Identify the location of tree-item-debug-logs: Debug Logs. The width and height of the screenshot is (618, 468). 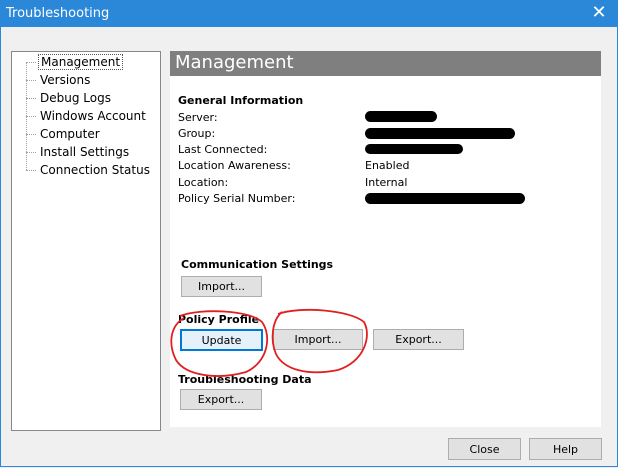
(69, 98).